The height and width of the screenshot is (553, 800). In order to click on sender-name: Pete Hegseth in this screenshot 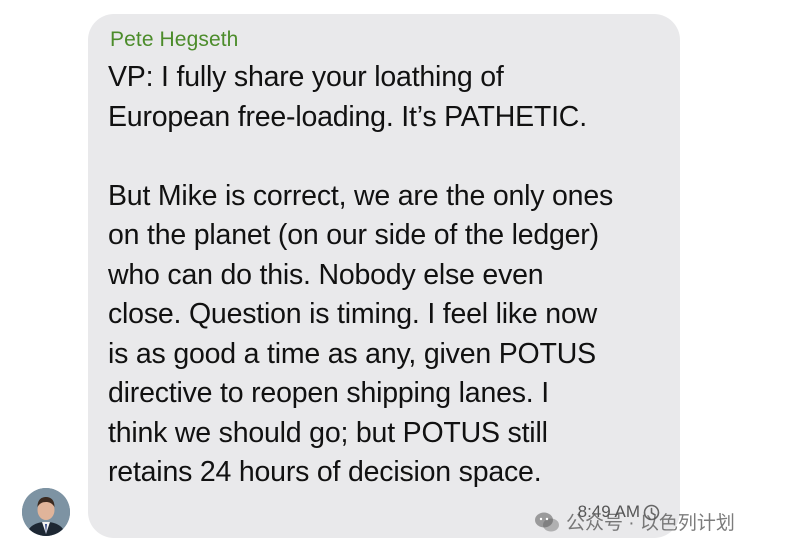, I will do `click(174, 40)`.